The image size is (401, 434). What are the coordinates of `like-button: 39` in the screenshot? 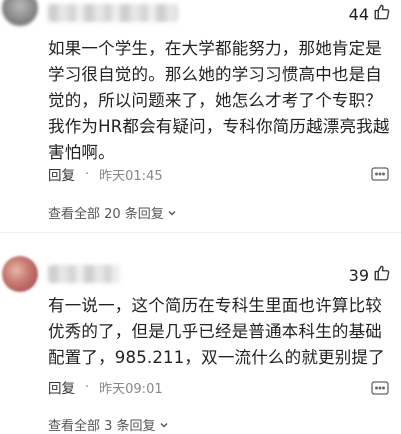 It's located at (370, 275).